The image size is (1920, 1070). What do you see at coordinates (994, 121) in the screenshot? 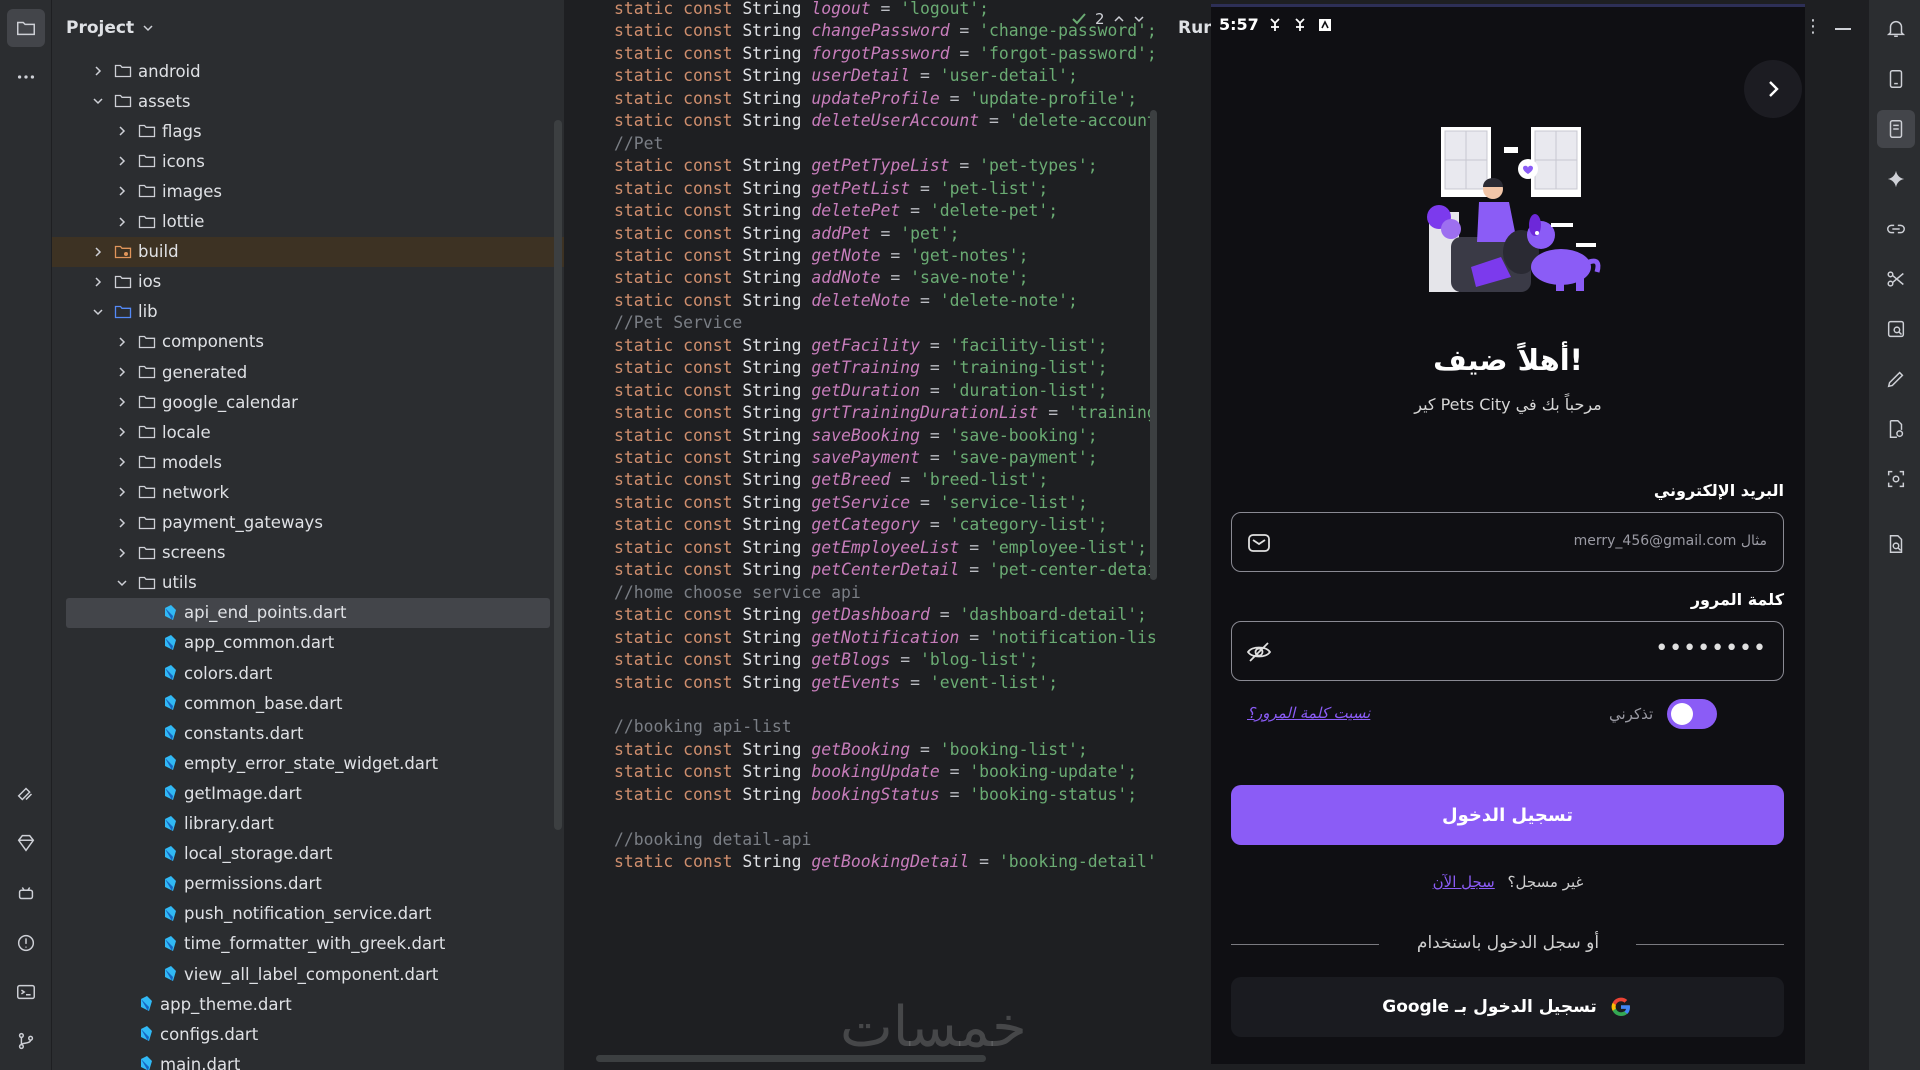
I see `operator: =` at bounding box center [994, 121].